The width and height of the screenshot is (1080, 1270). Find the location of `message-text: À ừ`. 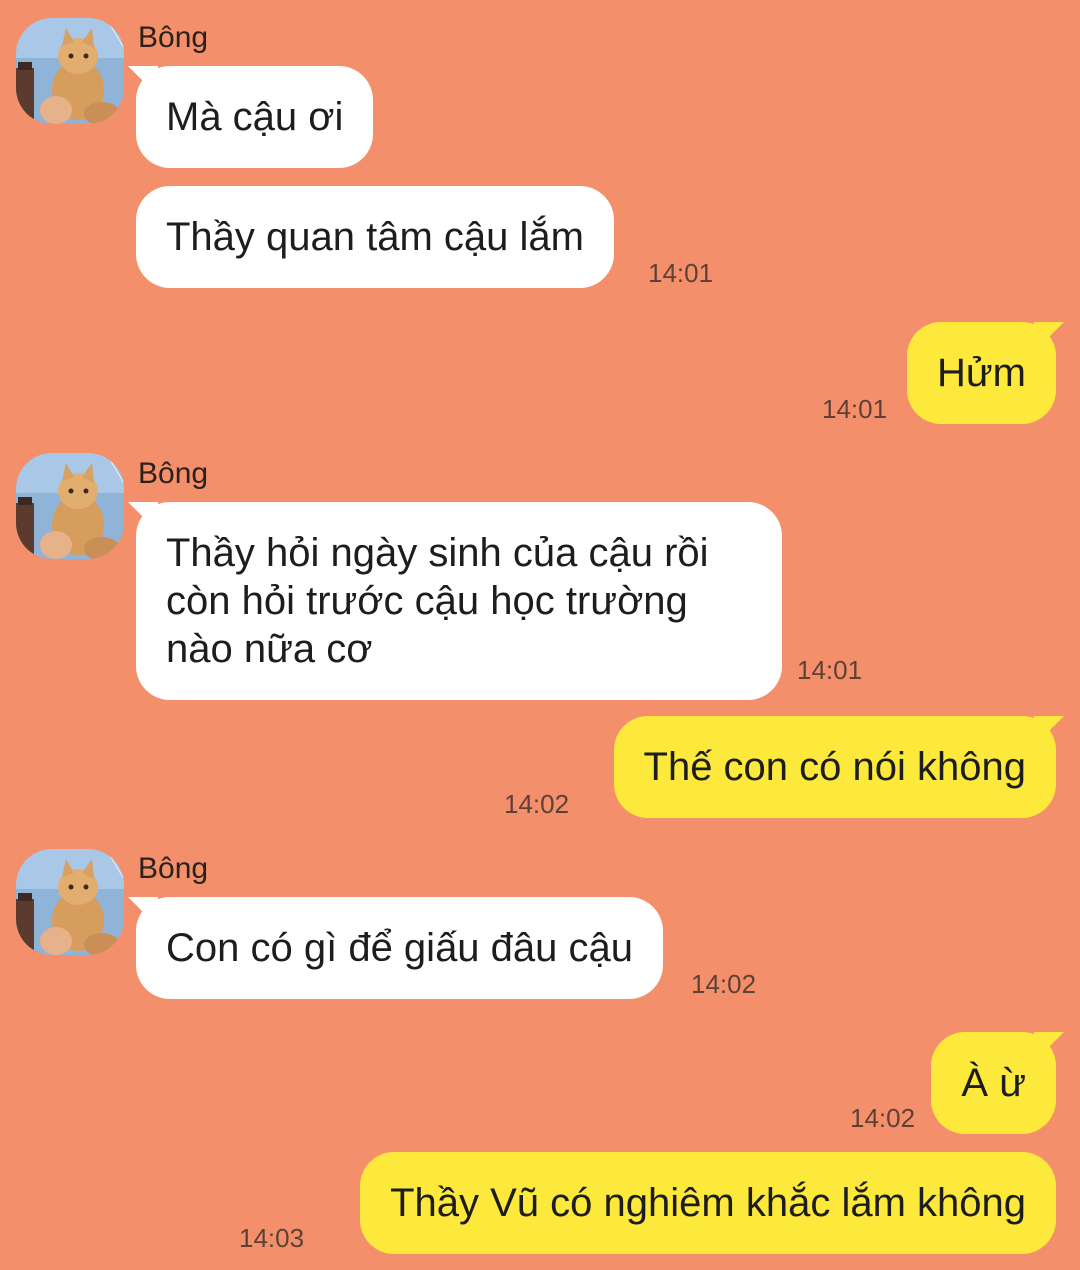

message-text: À ừ is located at coordinates (993, 1083).